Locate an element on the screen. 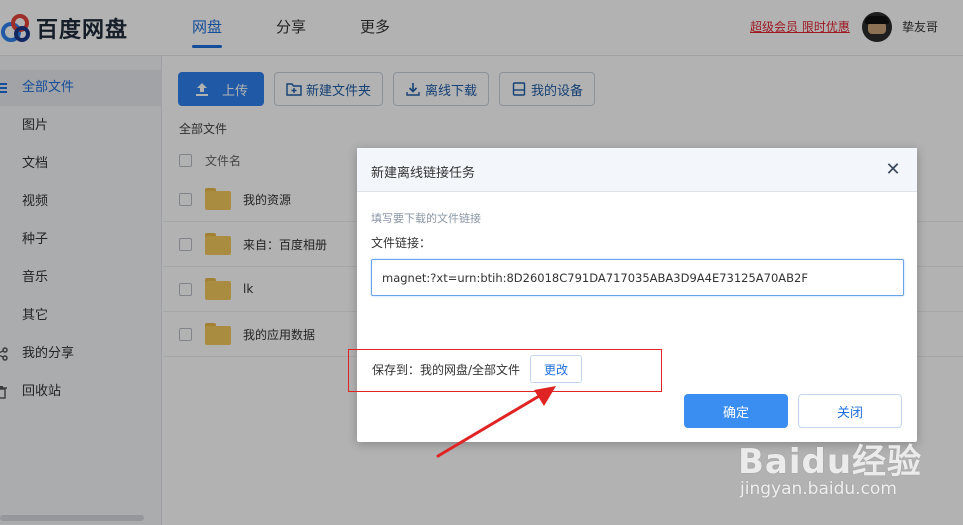 The height and width of the screenshot is (525, 963). close-icon: ✕ is located at coordinates (893, 170).